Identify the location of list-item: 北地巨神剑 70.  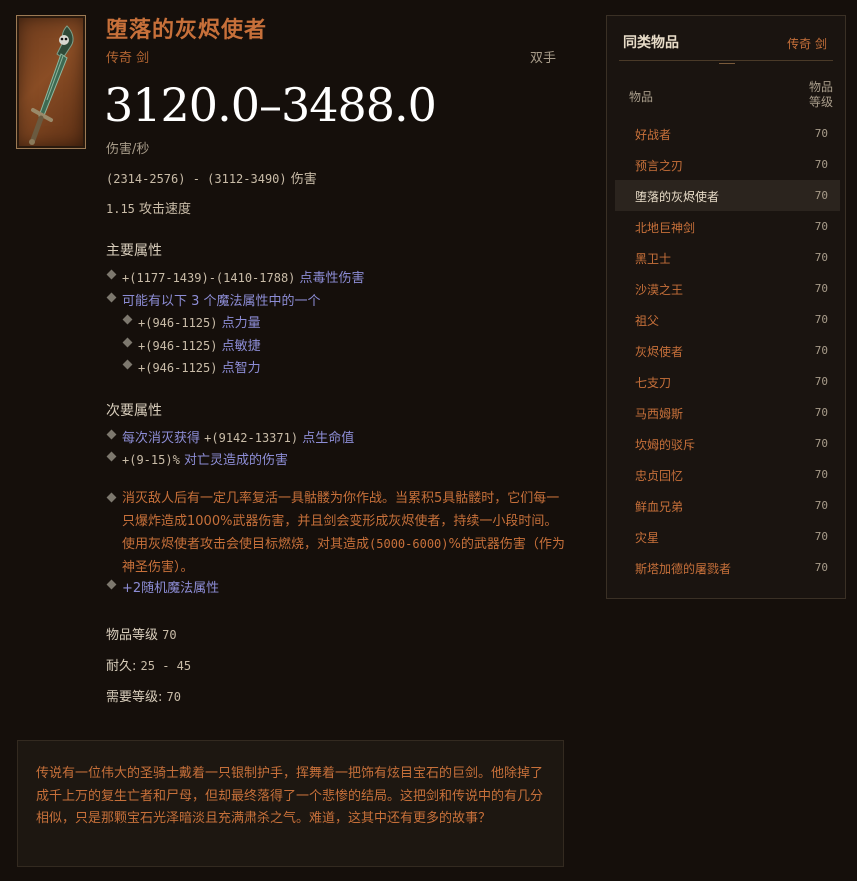
(727, 226).